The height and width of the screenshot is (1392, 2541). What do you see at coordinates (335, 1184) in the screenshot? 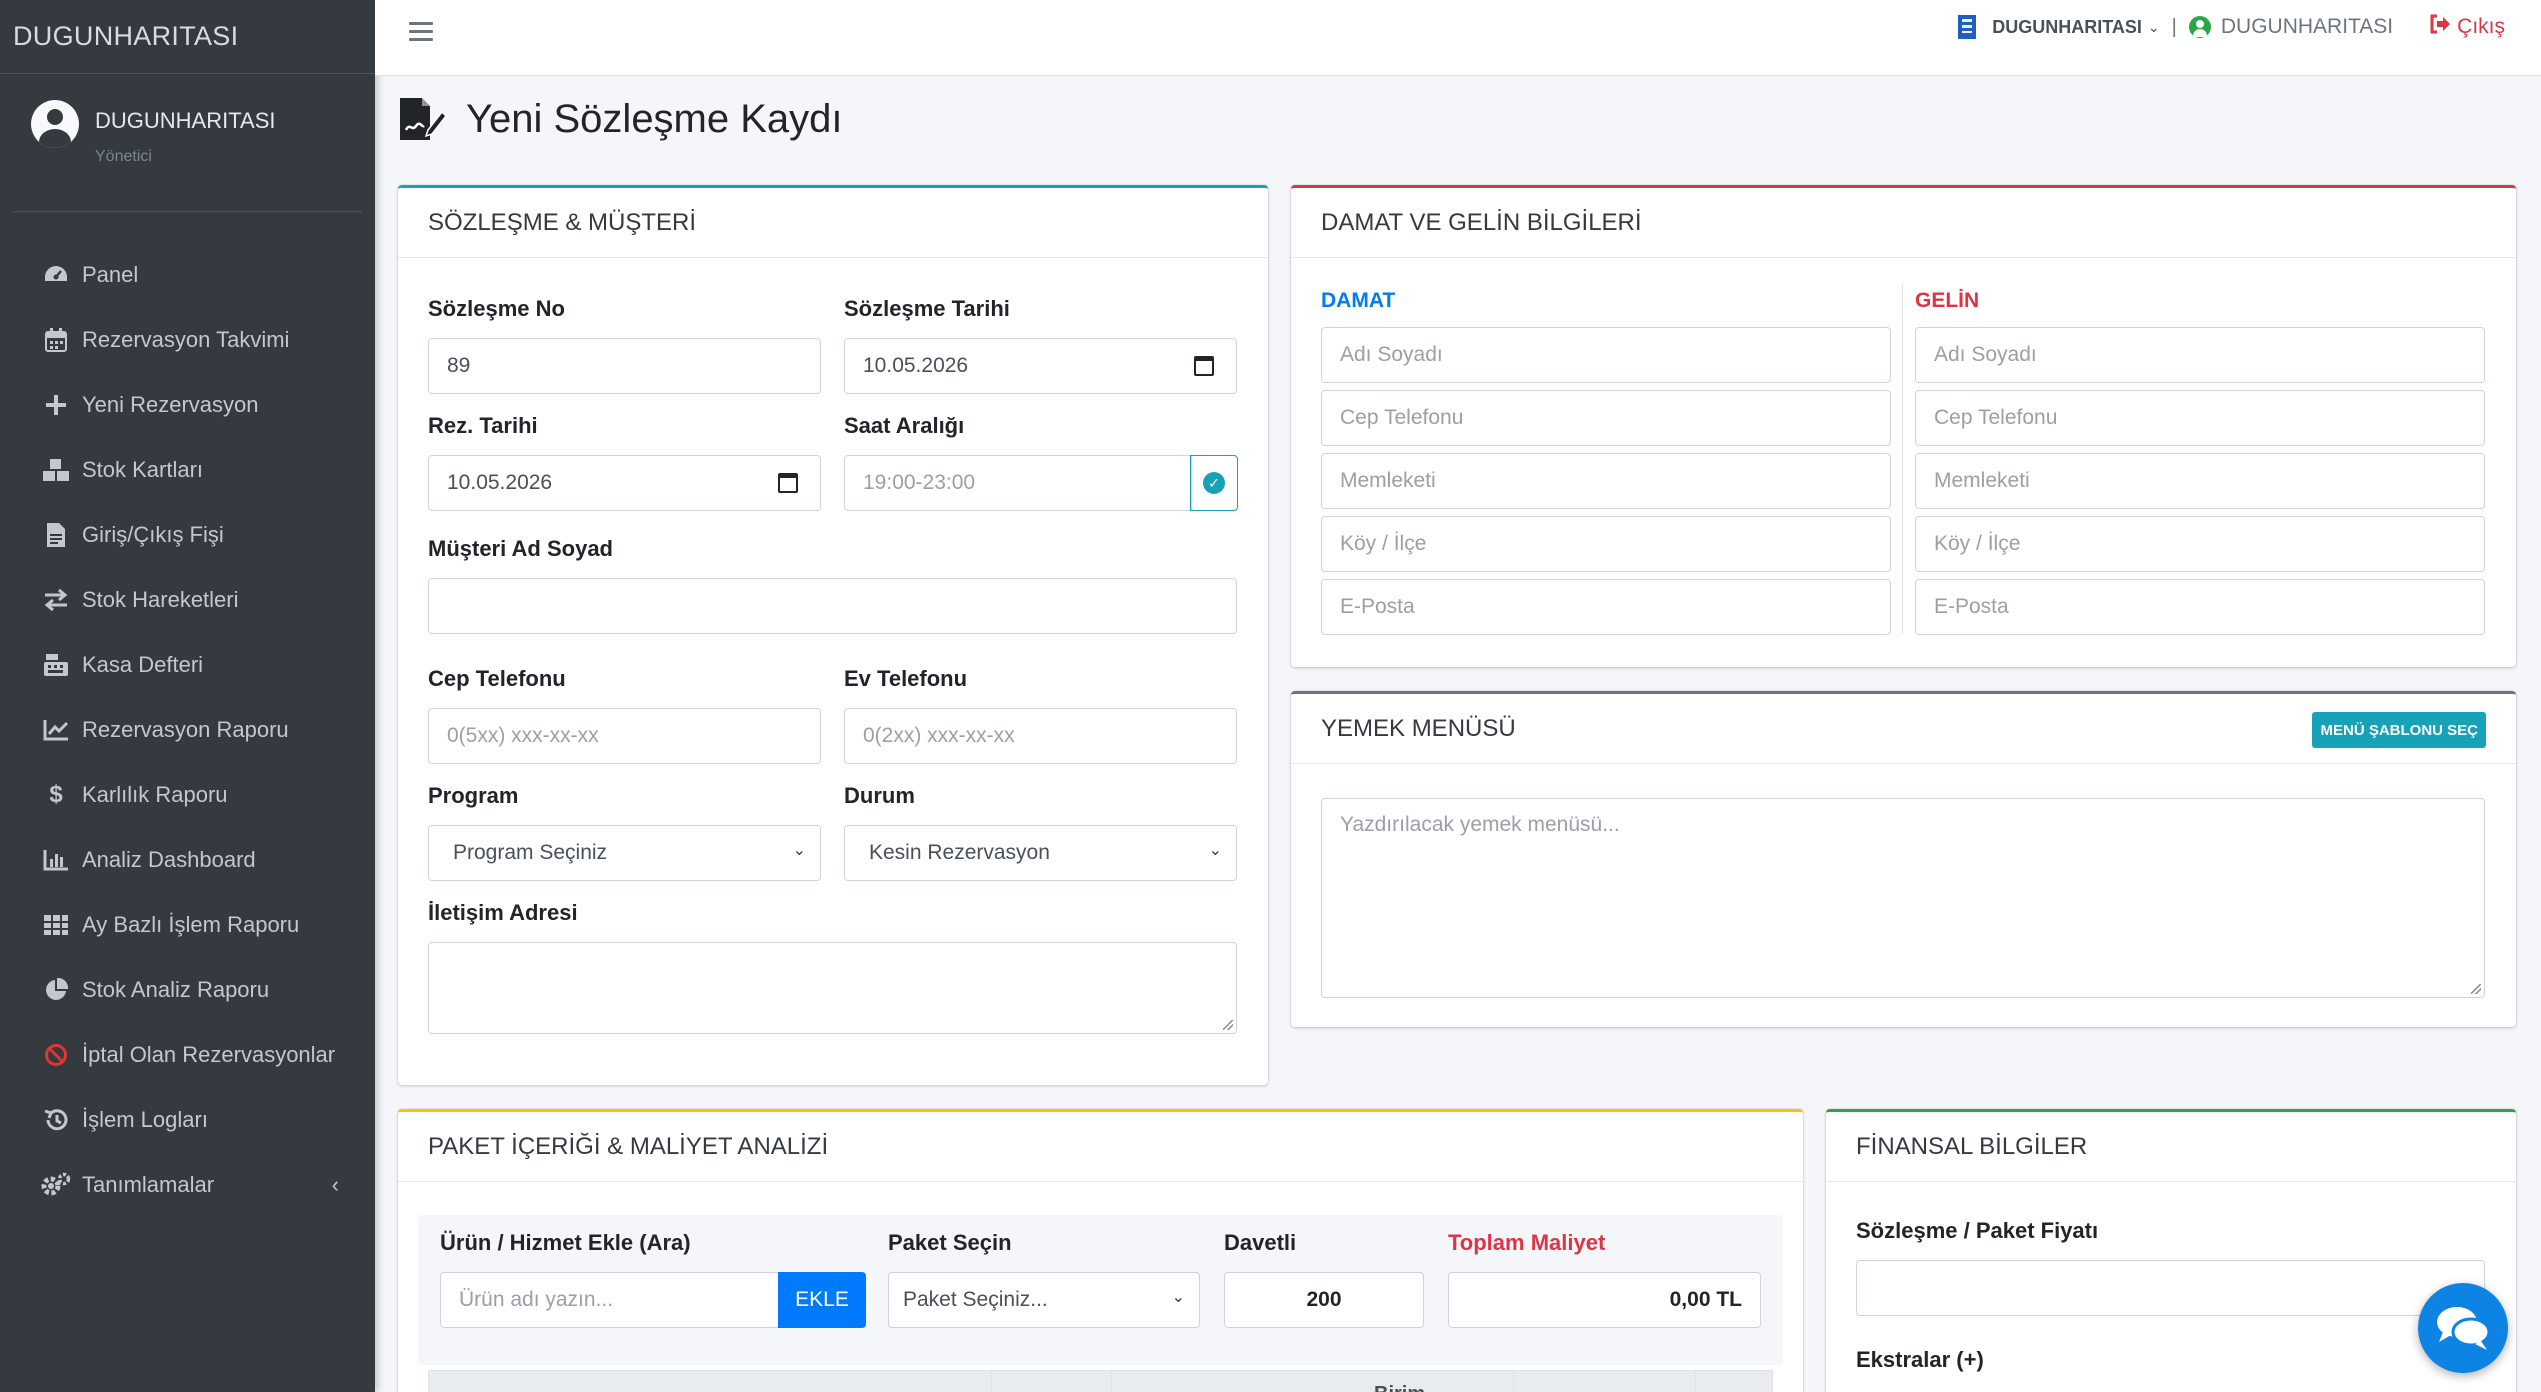
I see `chevron-left-icon: ‹` at bounding box center [335, 1184].